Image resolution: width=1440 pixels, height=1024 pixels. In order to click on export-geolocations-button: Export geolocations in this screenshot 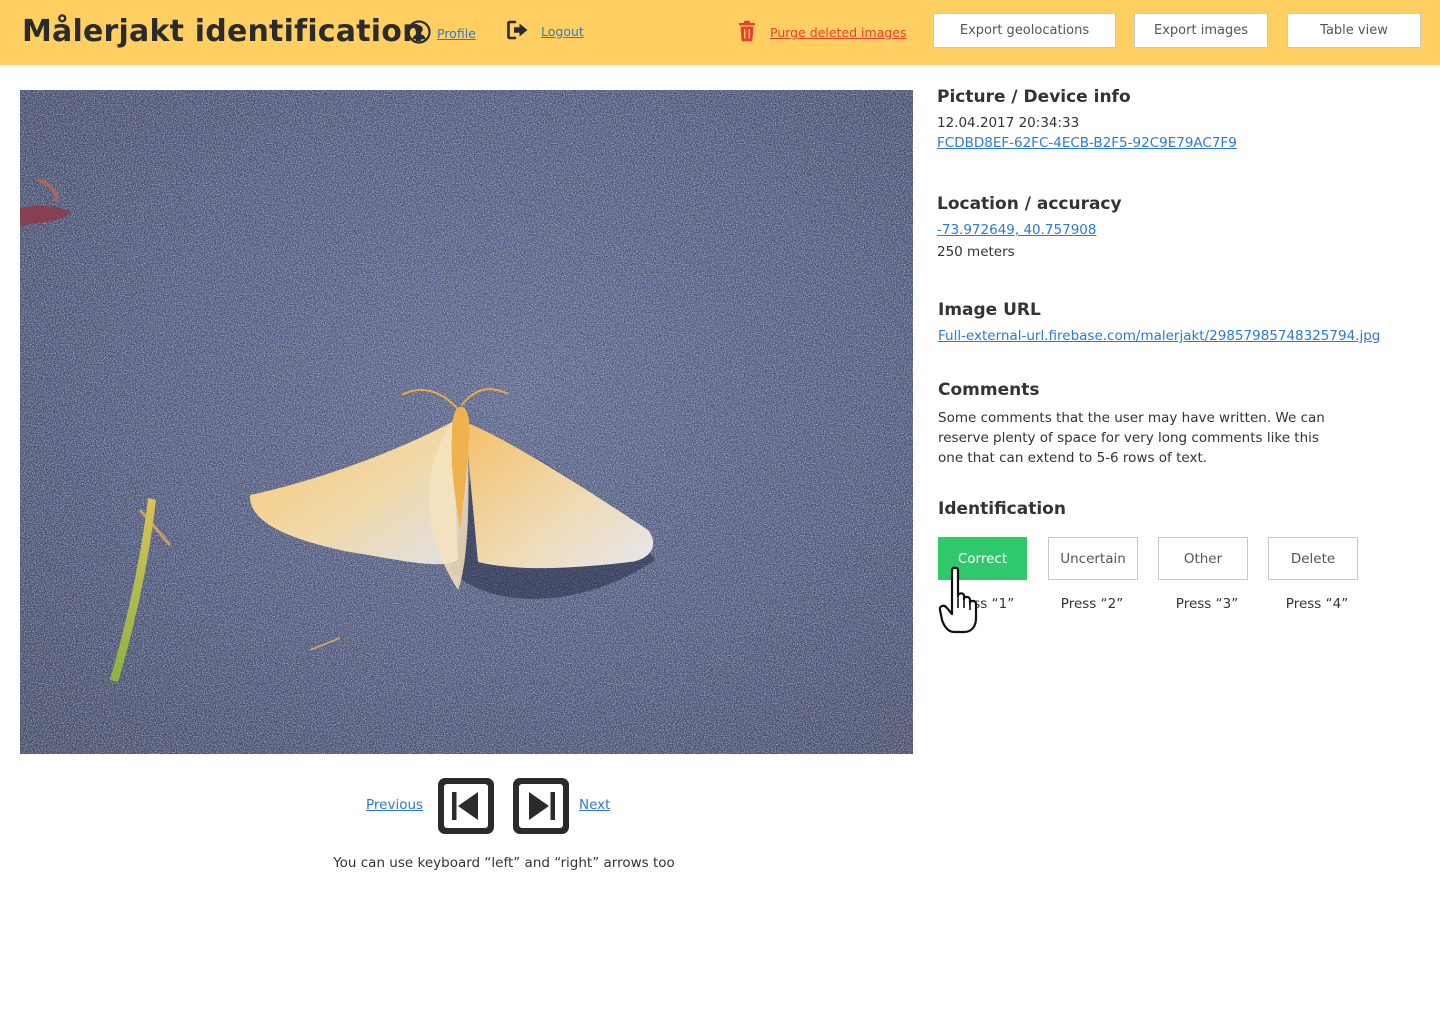, I will do `click(1024, 30)`.